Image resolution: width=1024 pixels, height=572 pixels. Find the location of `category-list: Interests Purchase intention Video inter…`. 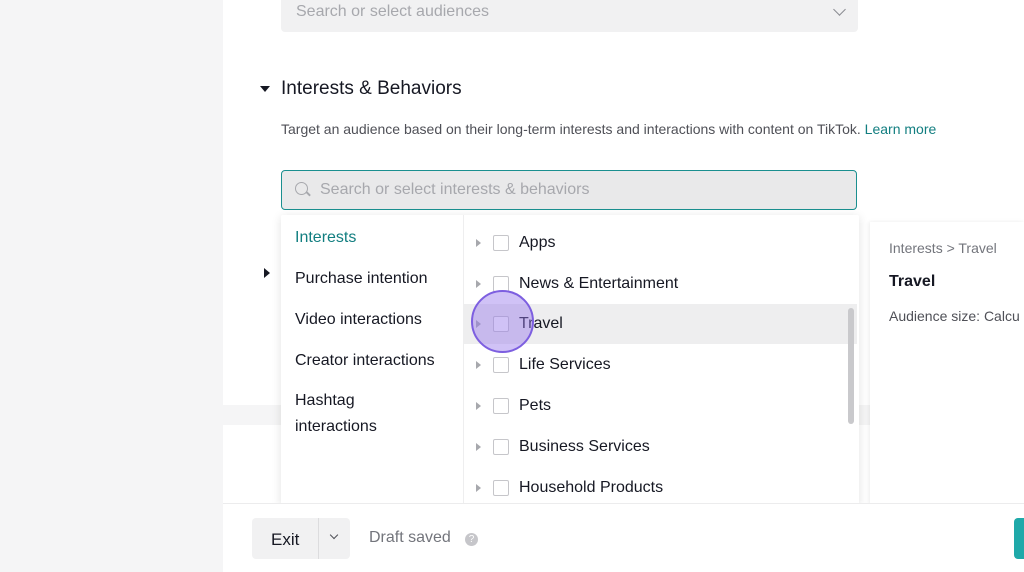

category-list: Interests Purchase intention Video inter… is located at coordinates (372, 360).